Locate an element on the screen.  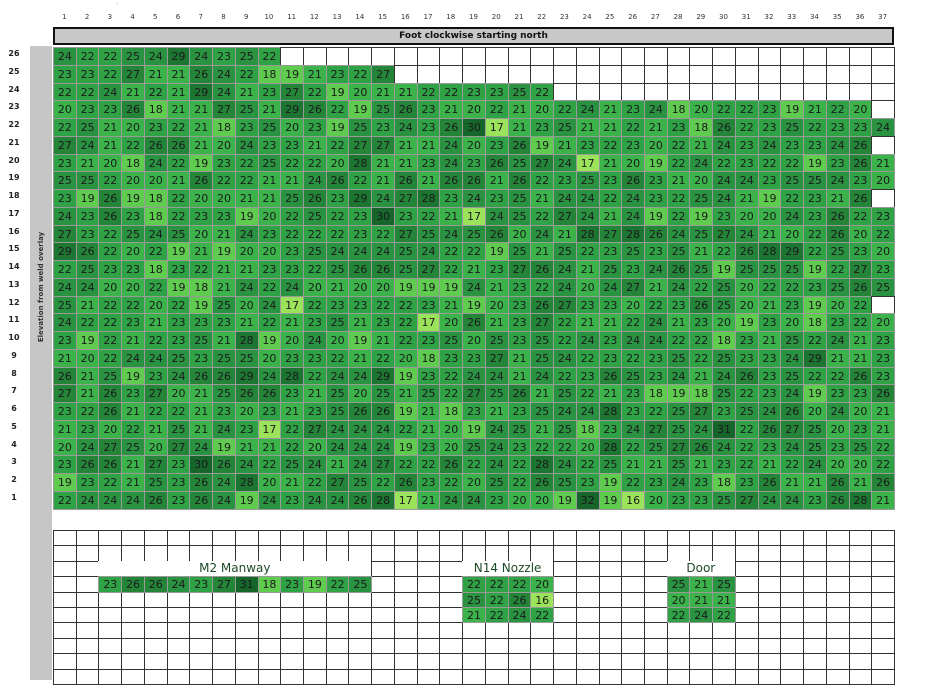
manway-reading-cell: 23 is located at coordinates (292, 584).